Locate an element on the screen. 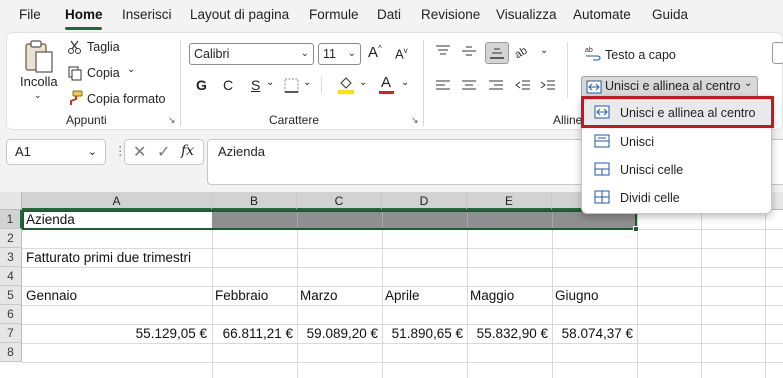 The height and width of the screenshot is (378, 783). row-header-5: 5 is located at coordinates (11, 295).